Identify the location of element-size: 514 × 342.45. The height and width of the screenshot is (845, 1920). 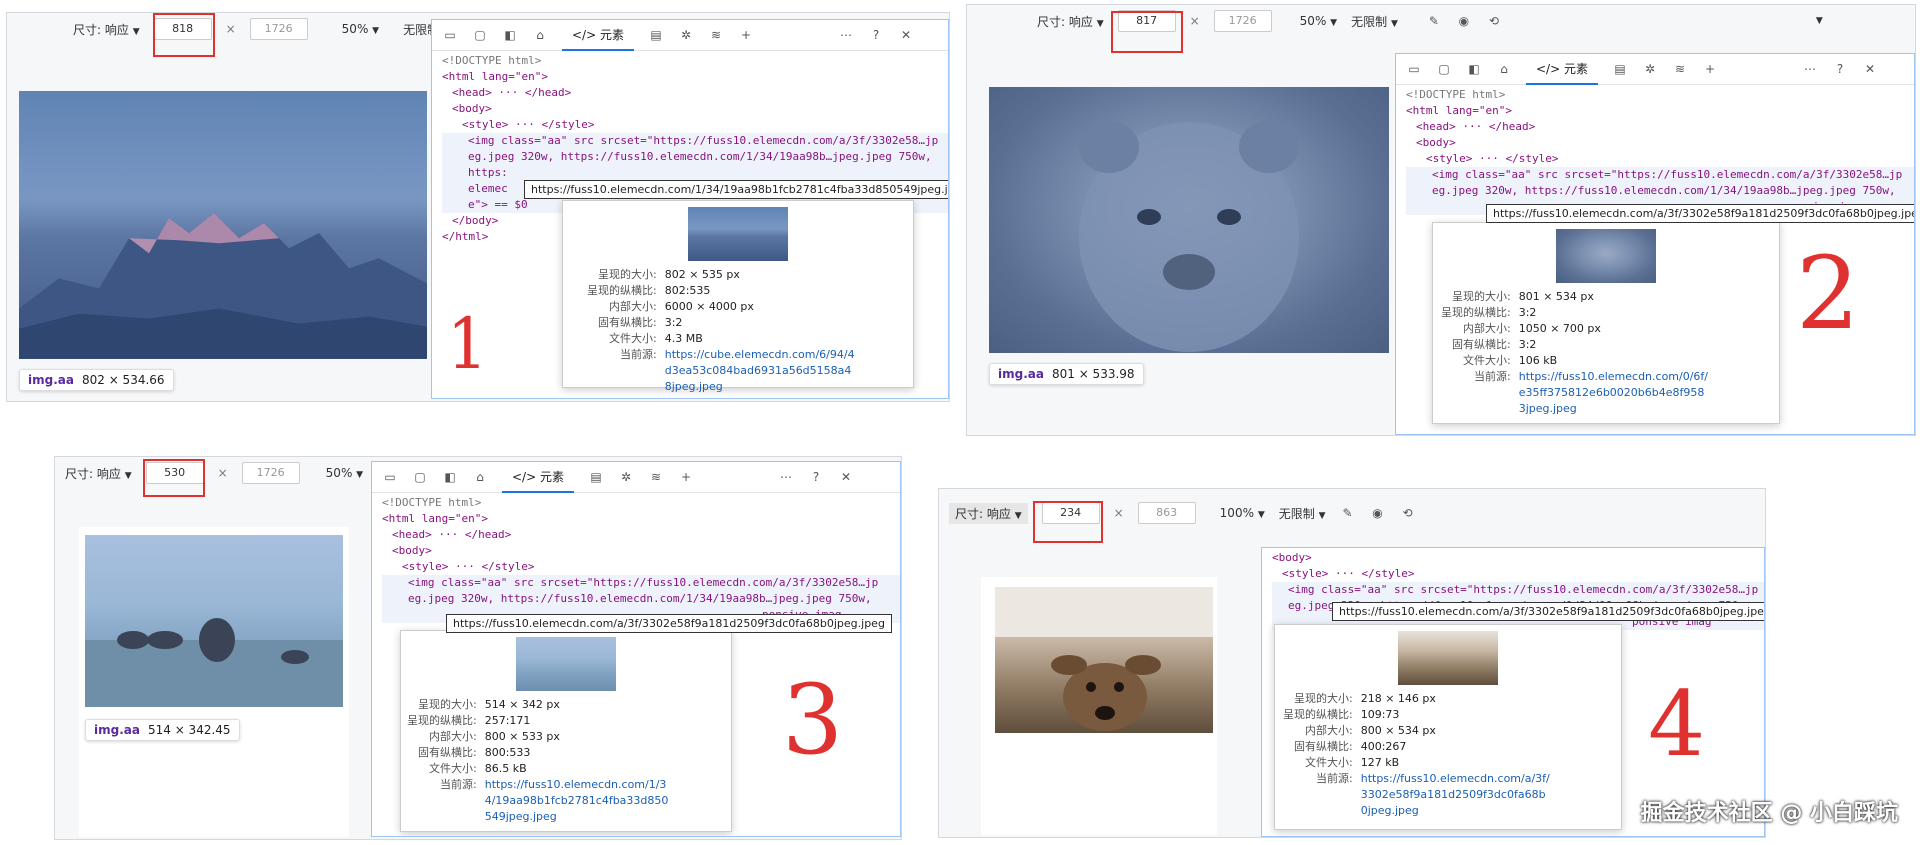
(189, 730).